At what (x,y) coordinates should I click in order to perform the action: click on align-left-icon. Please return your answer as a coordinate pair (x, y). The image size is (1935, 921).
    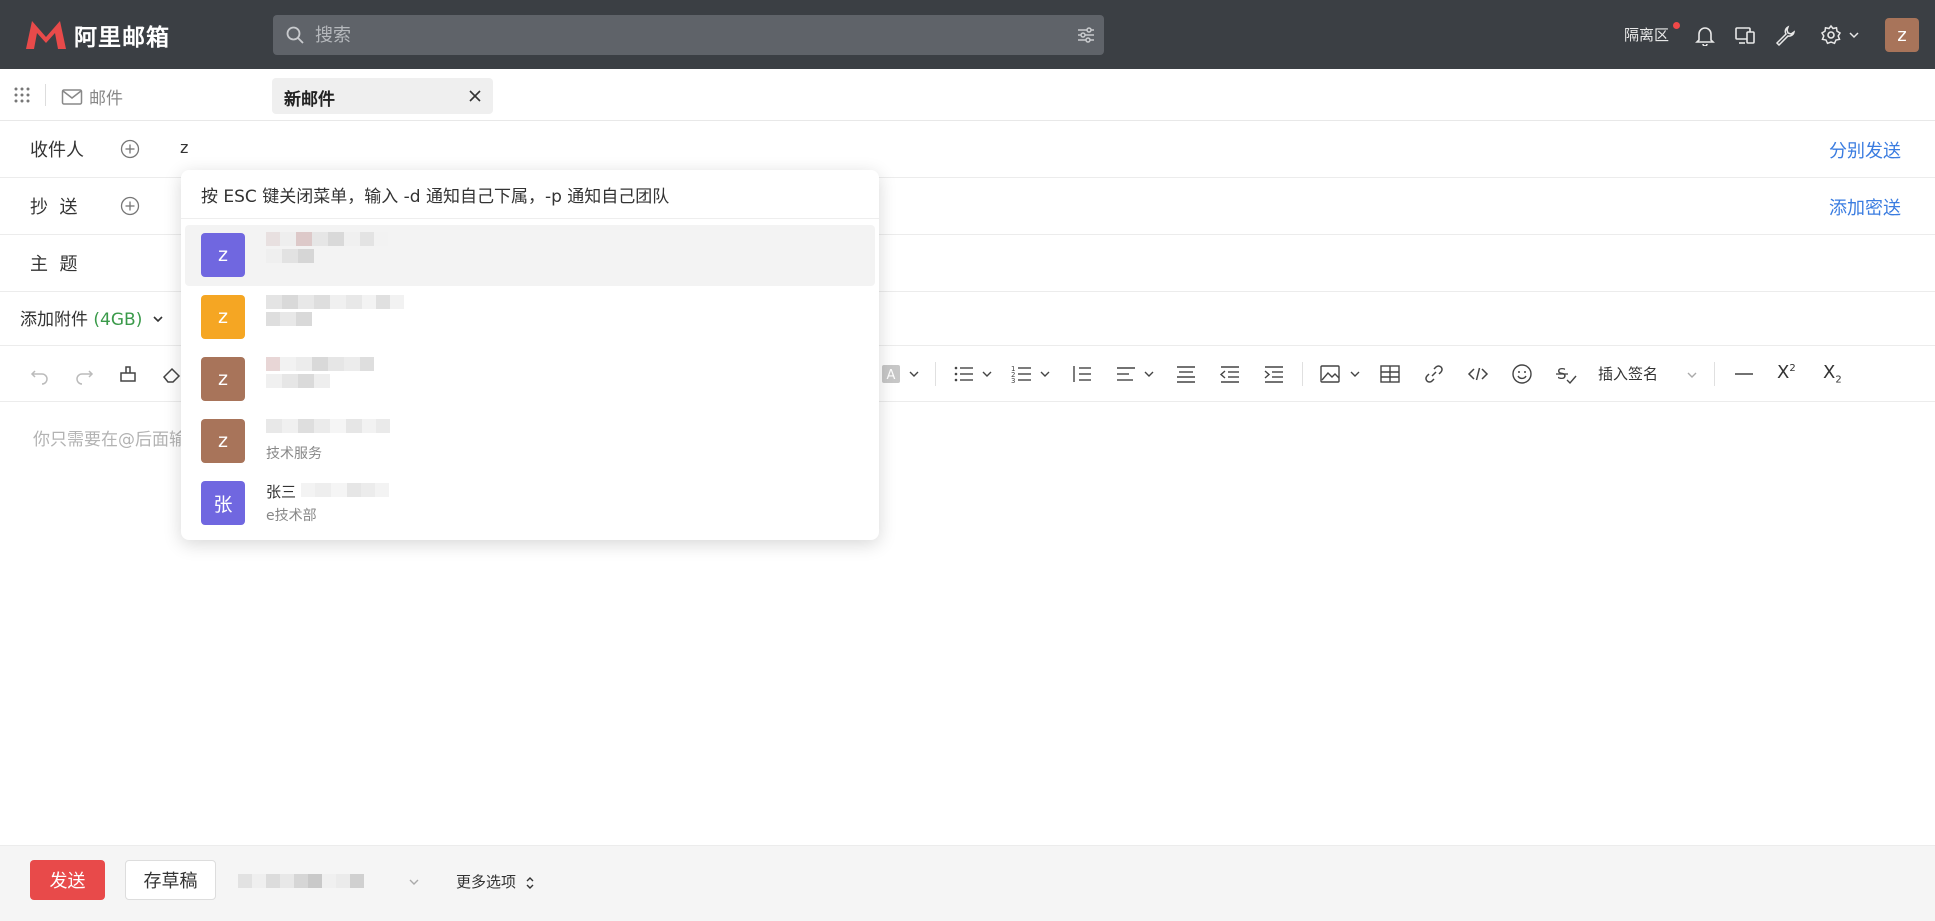
    Looking at the image, I should click on (1126, 374).